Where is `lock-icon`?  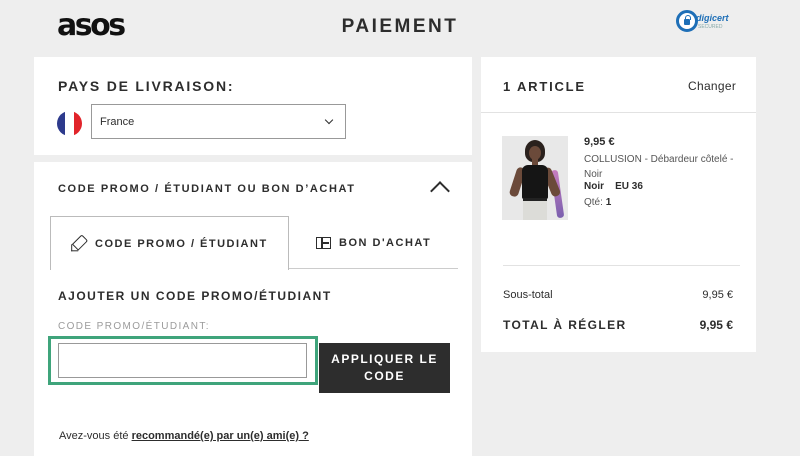 lock-icon is located at coordinates (687, 21).